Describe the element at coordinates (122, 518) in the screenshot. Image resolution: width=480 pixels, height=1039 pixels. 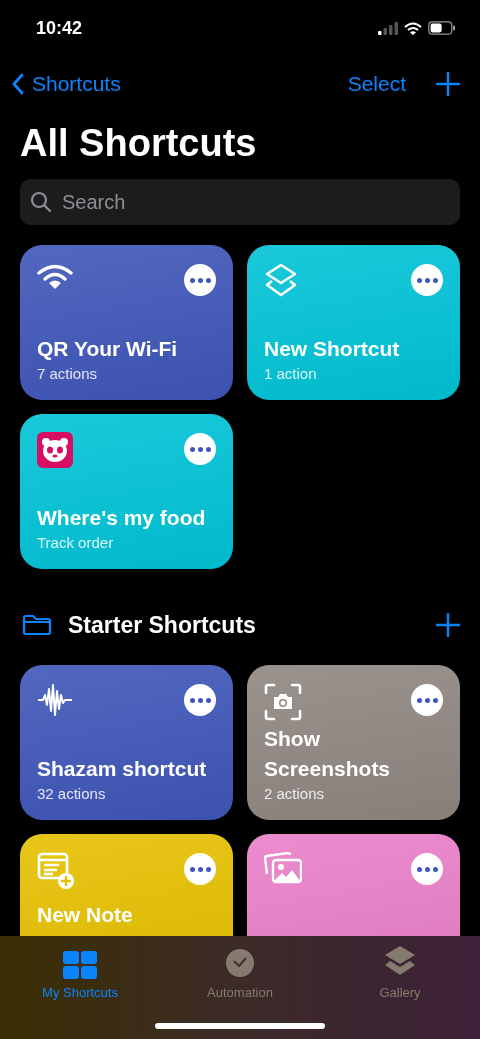
I see `shortcut-title: Where's my food` at that location.